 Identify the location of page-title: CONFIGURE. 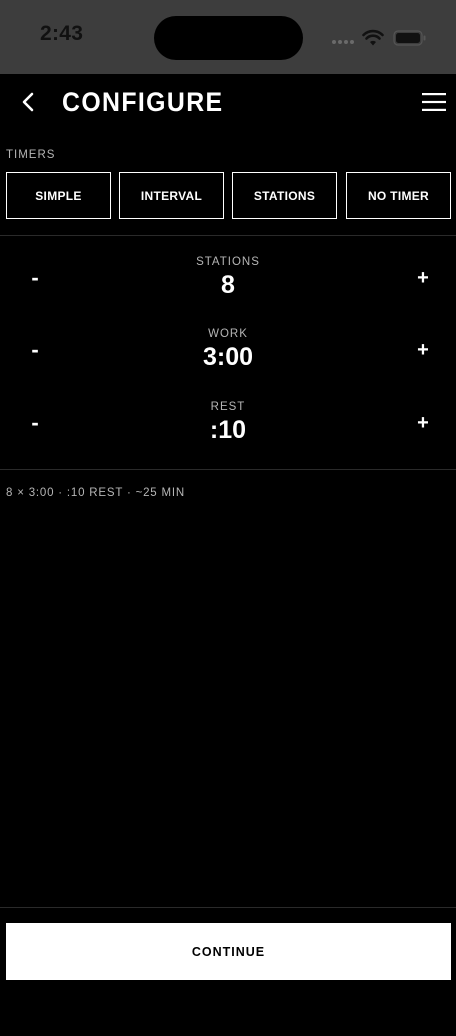
(143, 102).